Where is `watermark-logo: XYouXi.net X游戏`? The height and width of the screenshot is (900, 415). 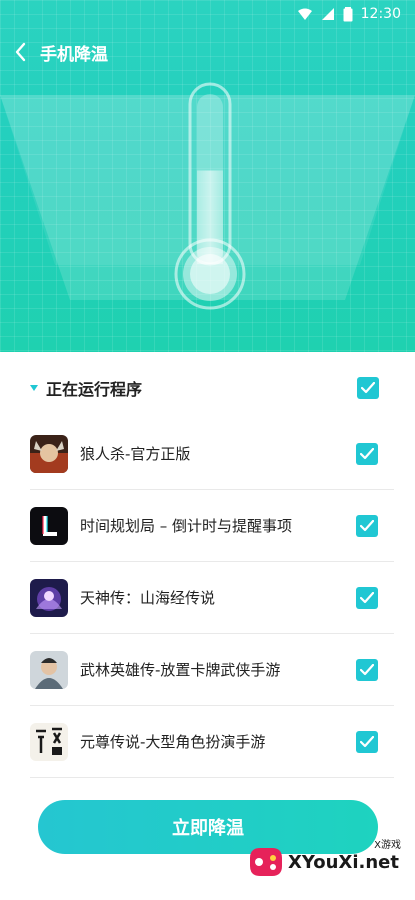 watermark-logo: XYouXi.net X游戏 is located at coordinates (326, 862).